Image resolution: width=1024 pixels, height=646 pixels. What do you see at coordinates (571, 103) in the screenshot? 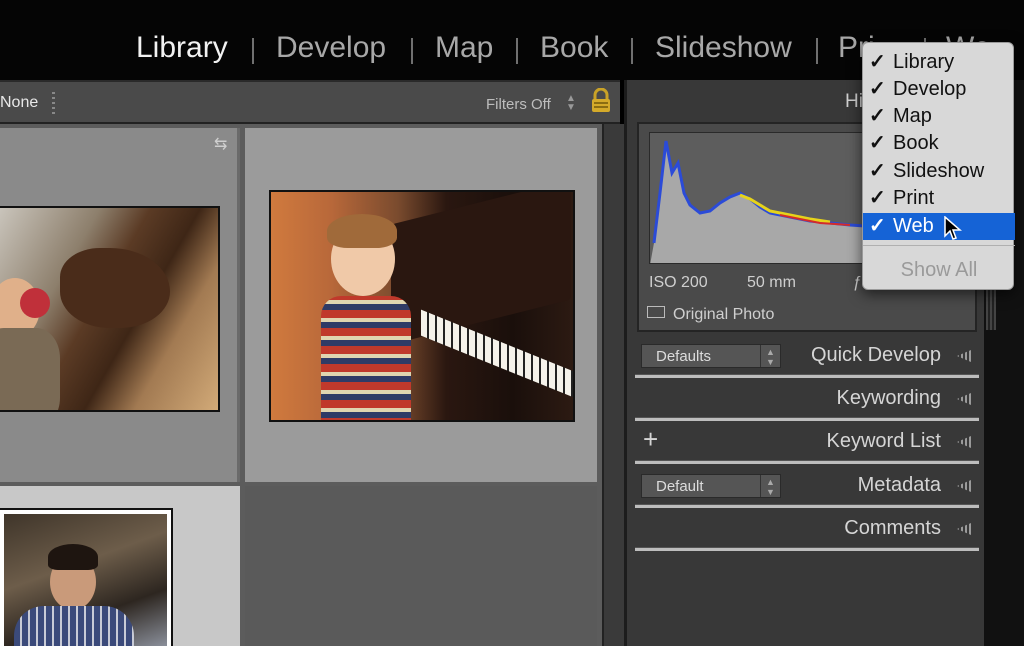
I see `updown-arrows-icon: ▲ ▼` at bounding box center [571, 103].